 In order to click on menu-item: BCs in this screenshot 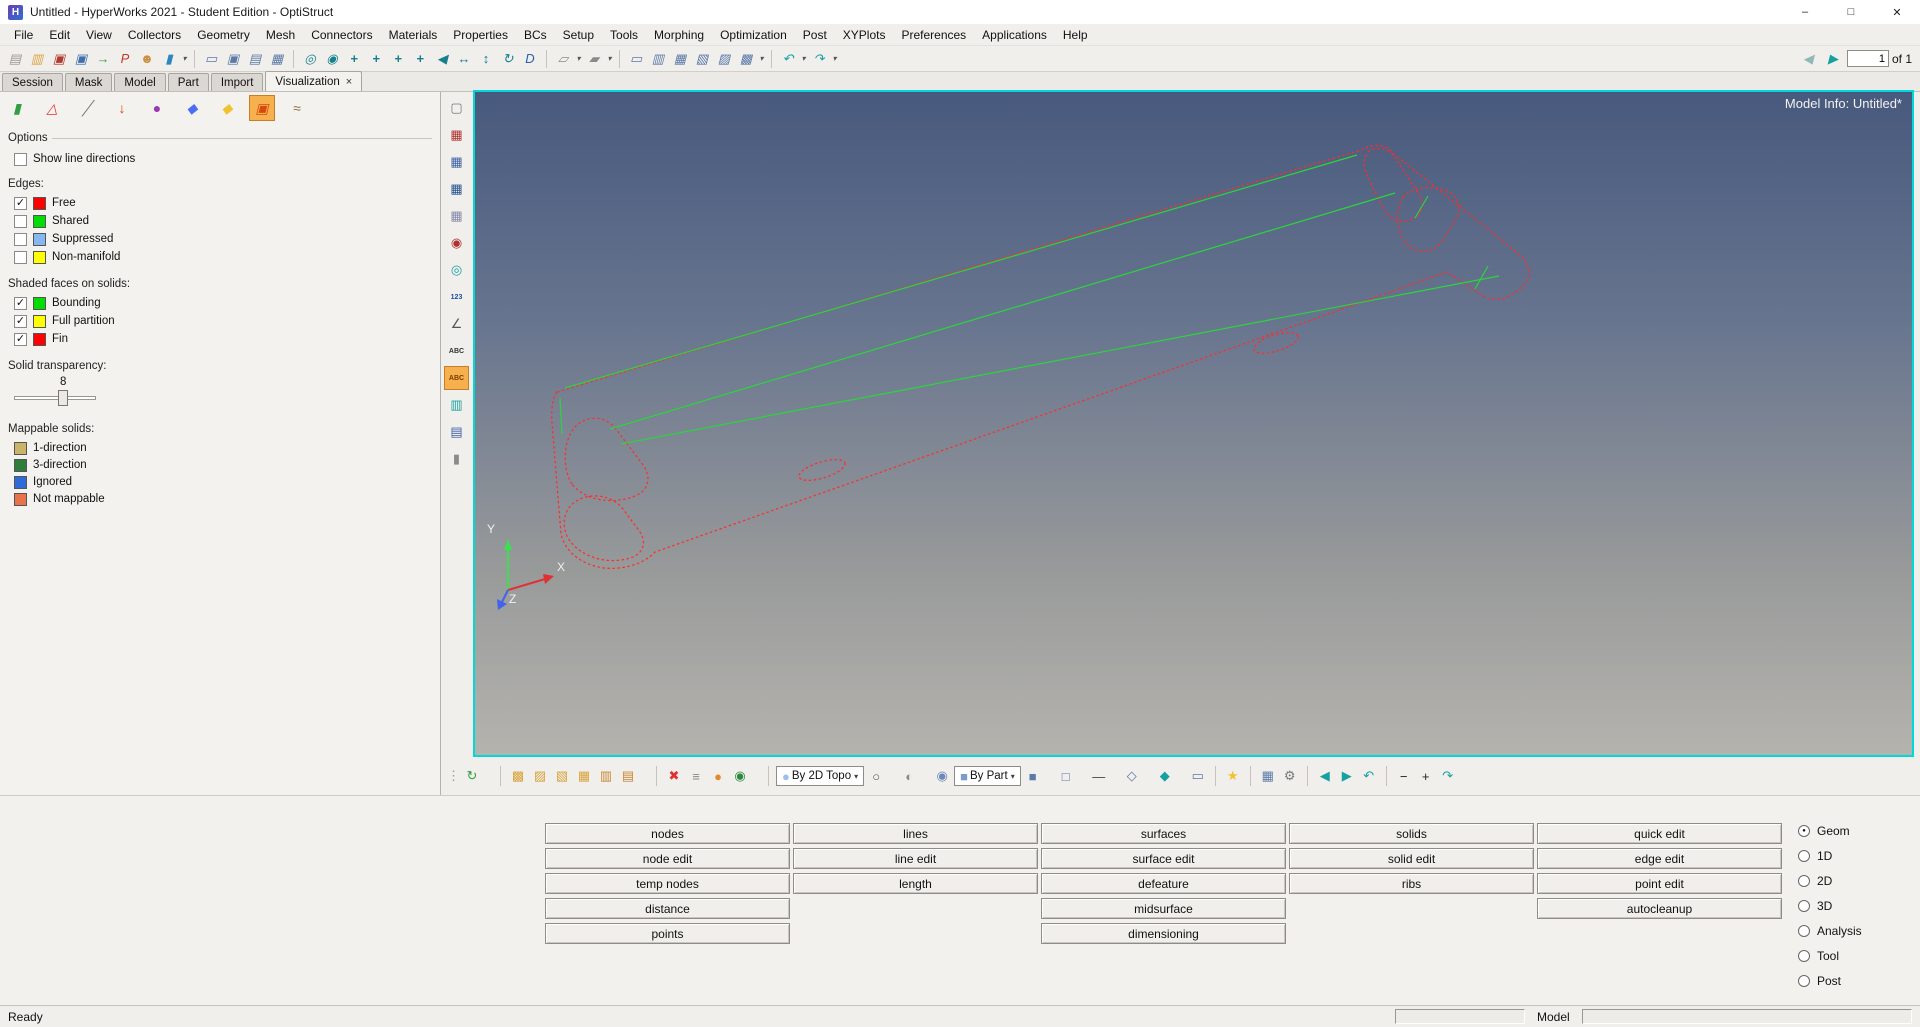, I will do `click(535, 35)`.